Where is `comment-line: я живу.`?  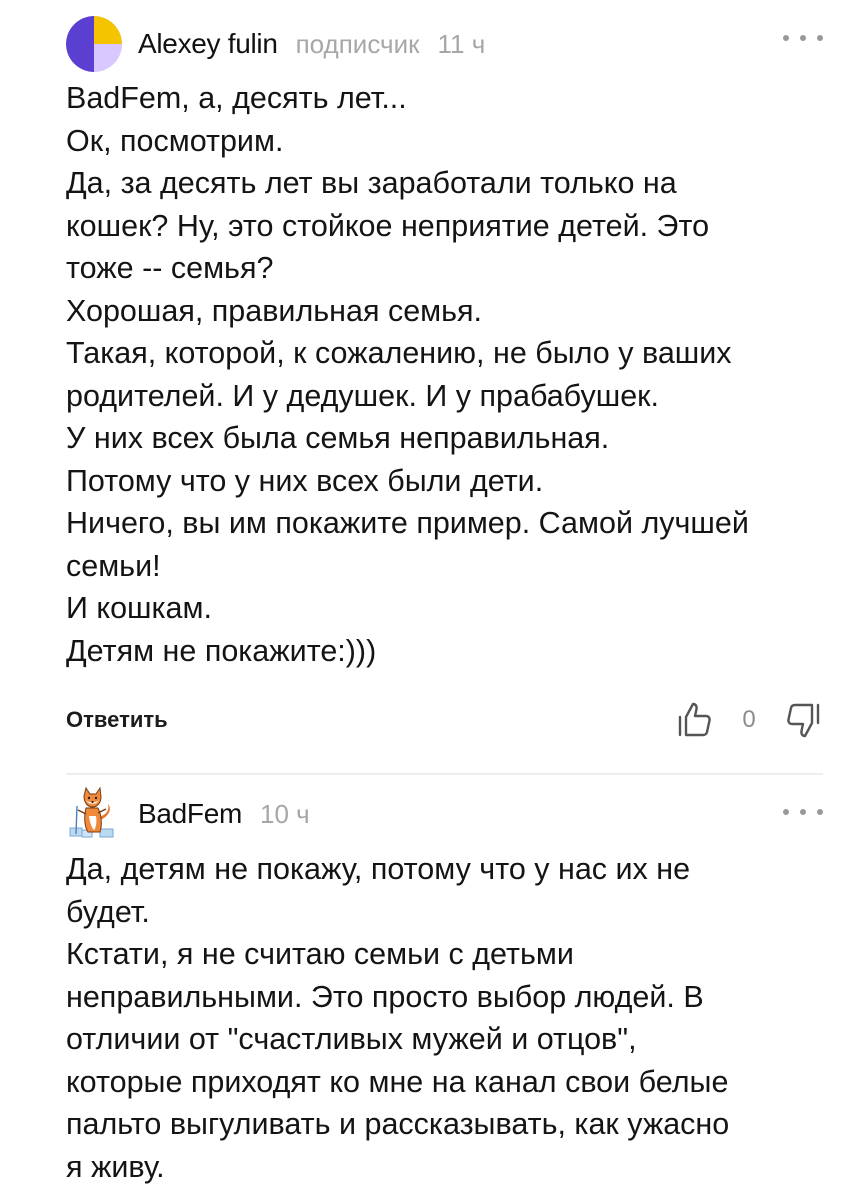 comment-line: я живу. is located at coordinates (115, 1166).